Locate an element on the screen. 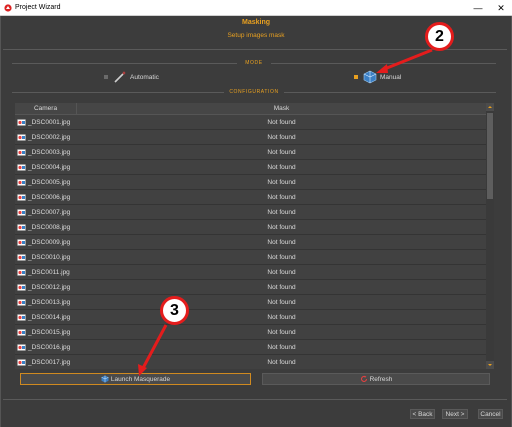  camera-name: _DSC0004.jpg is located at coordinates (49, 167).